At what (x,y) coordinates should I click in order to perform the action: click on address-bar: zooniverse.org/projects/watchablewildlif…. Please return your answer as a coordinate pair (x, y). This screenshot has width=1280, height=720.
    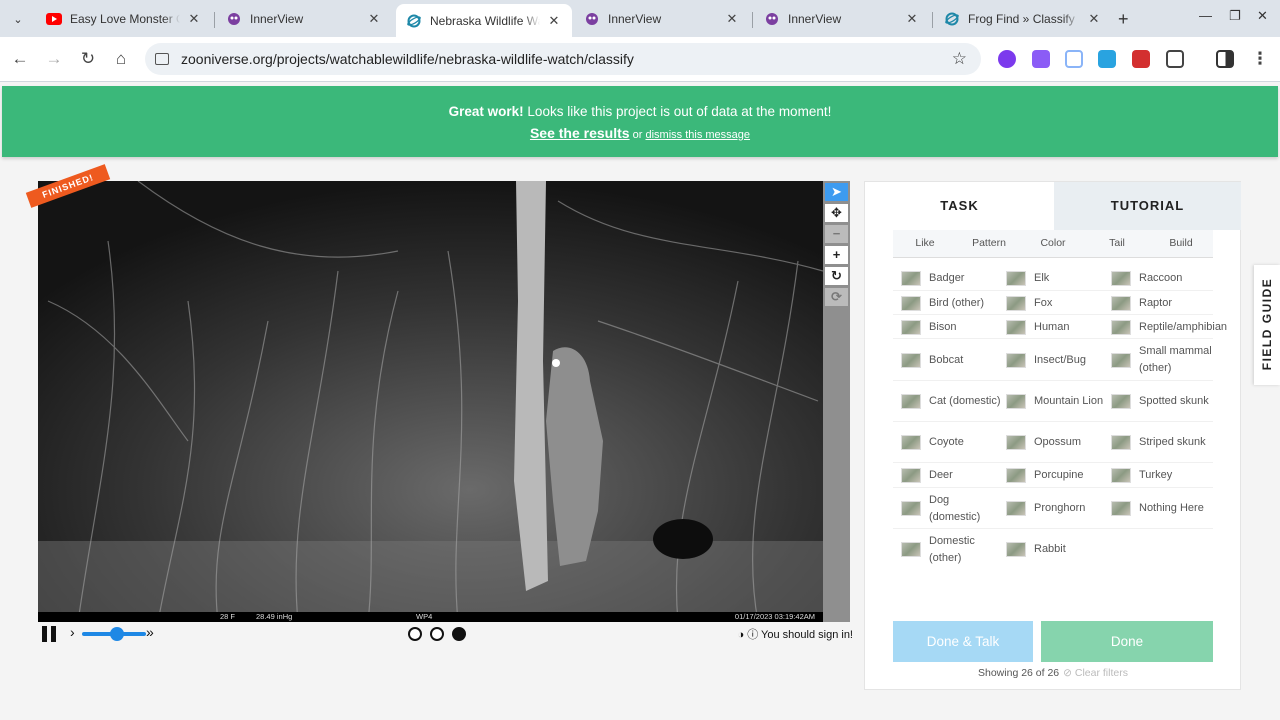
    Looking at the image, I should click on (563, 59).